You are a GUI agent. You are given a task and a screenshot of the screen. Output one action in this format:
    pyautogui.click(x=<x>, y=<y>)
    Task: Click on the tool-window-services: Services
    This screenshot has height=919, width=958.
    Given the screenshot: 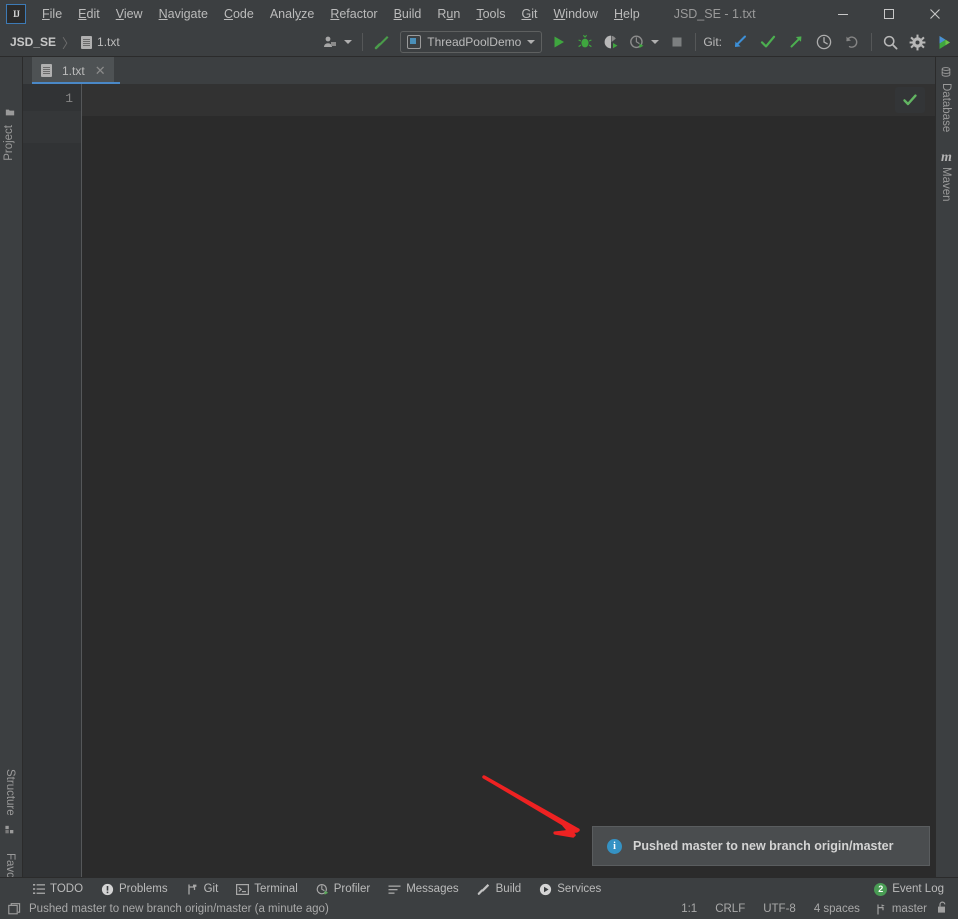 What is the action you would take?
    pyautogui.click(x=570, y=889)
    